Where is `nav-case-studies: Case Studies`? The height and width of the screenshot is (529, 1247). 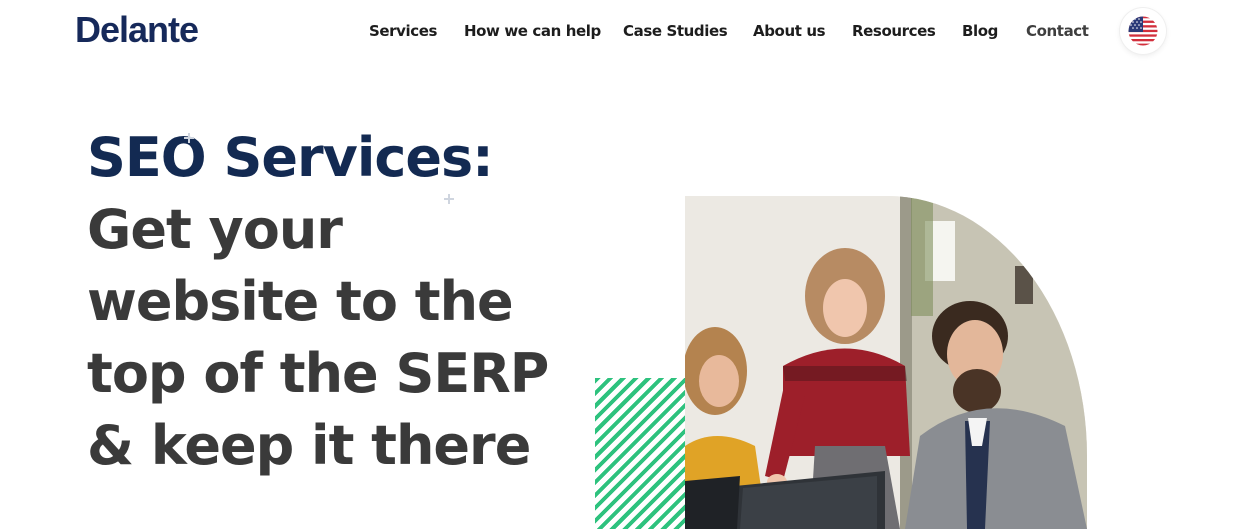
nav-case-studies: Case Studies is located at coordinates (675, 31).